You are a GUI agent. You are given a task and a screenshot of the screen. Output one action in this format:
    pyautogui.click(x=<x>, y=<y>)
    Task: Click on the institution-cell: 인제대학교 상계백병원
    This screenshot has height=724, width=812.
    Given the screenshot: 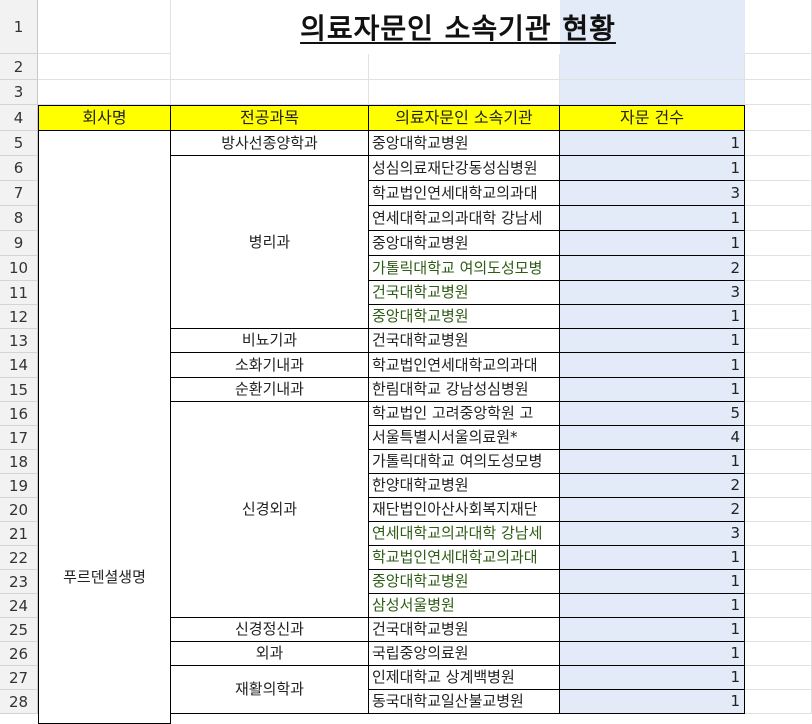 What is the action you would take?
    pyautogui.click(x=464, y=678)
    